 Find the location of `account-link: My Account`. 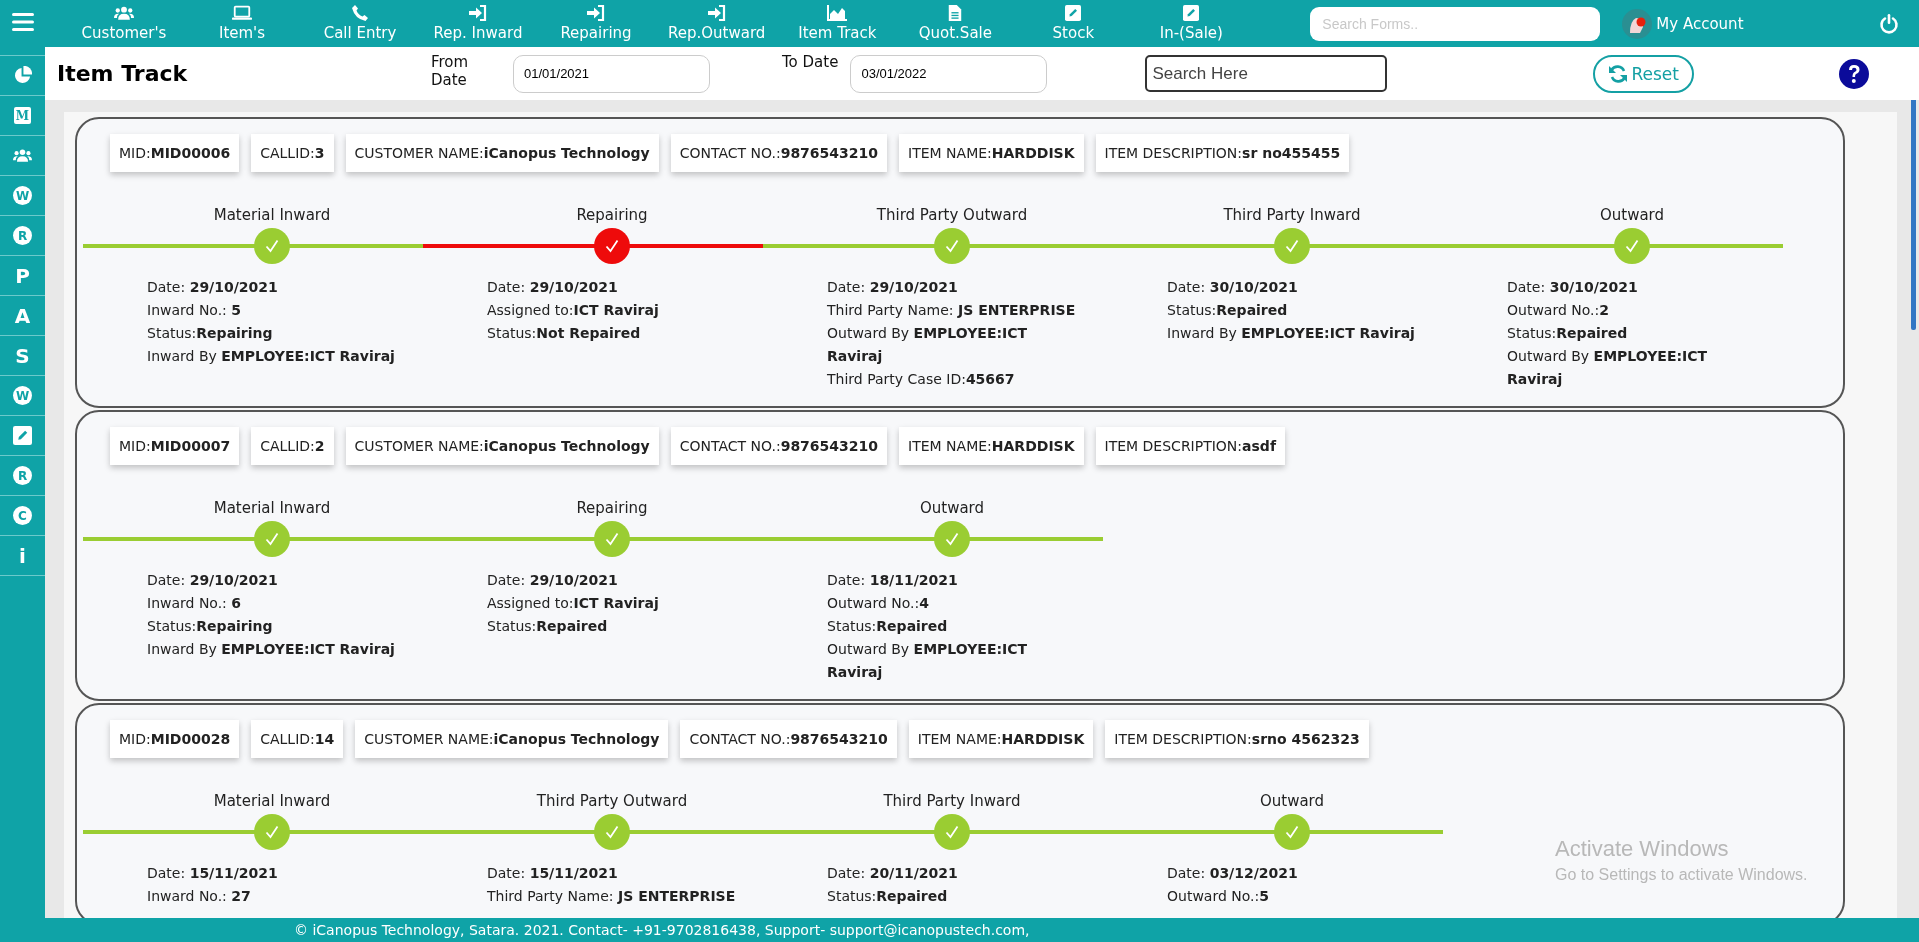

account-link: My Account is located at coordinates (1700, 23).